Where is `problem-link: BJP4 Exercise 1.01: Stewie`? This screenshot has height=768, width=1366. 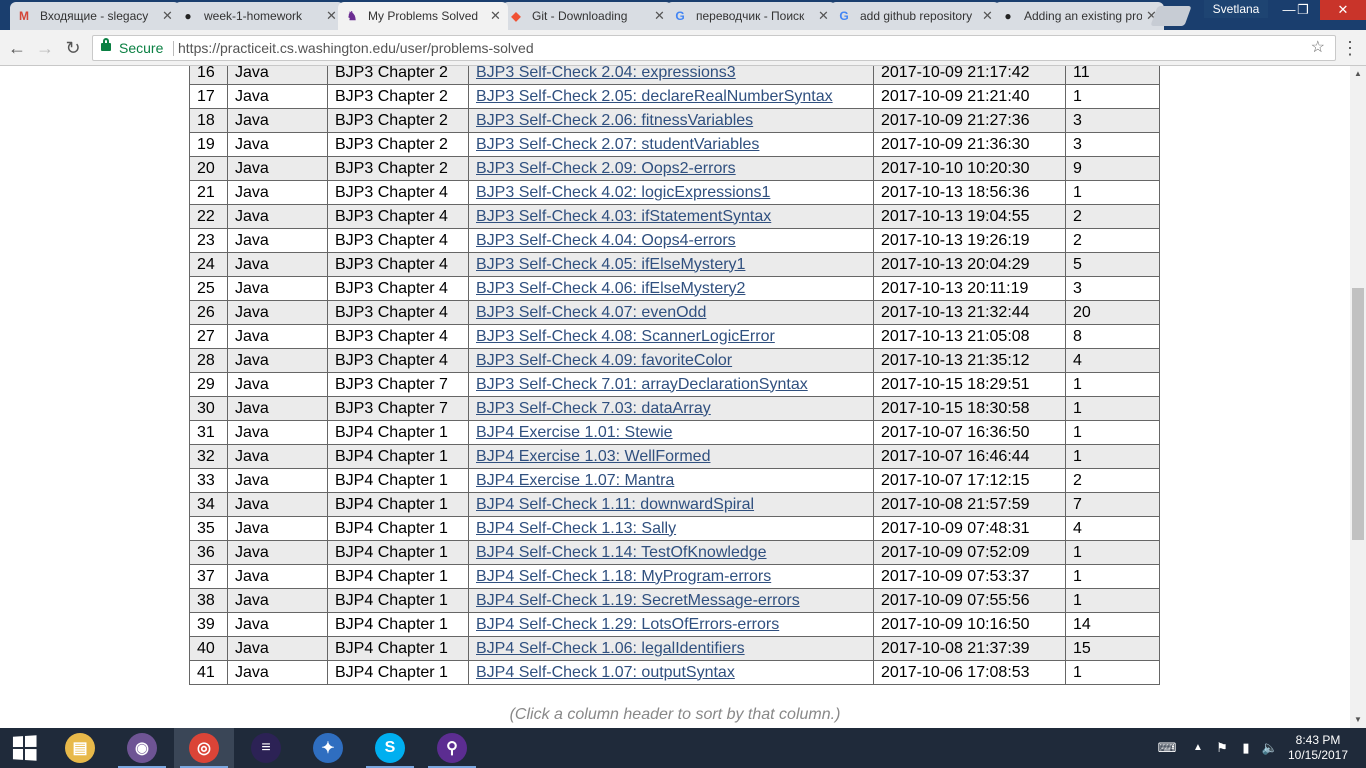 problem-link: BJP4 Exercise 1.01: Stewie is located at coordinates (574, 432).